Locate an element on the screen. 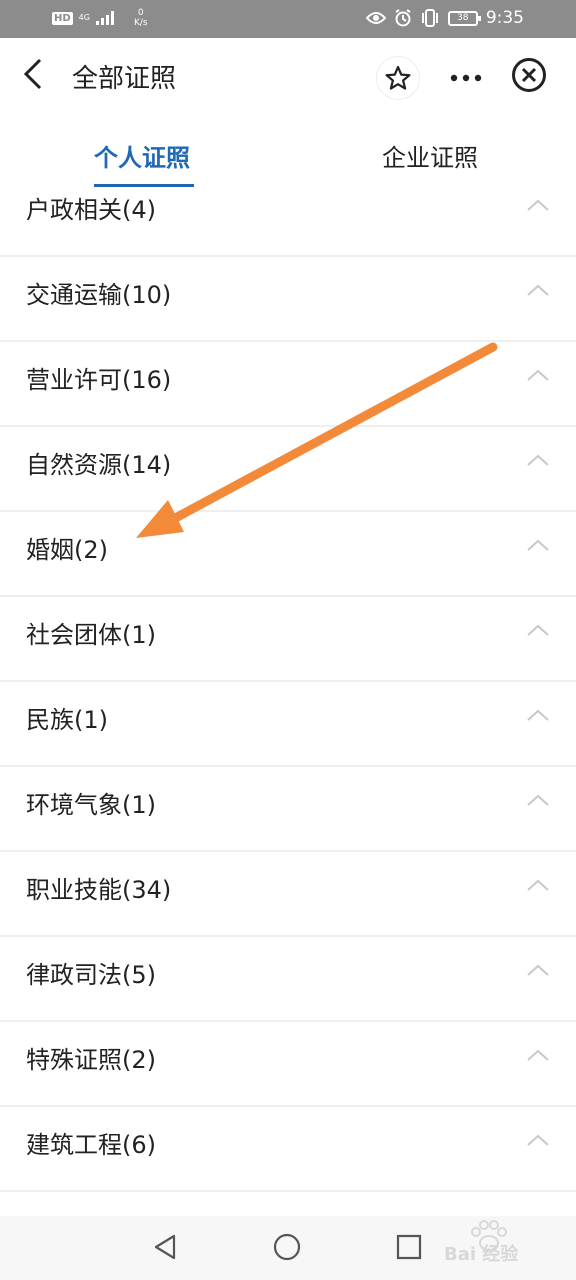 The image size is (576, 1280). eye-icon is located at coordinates (375, 18).